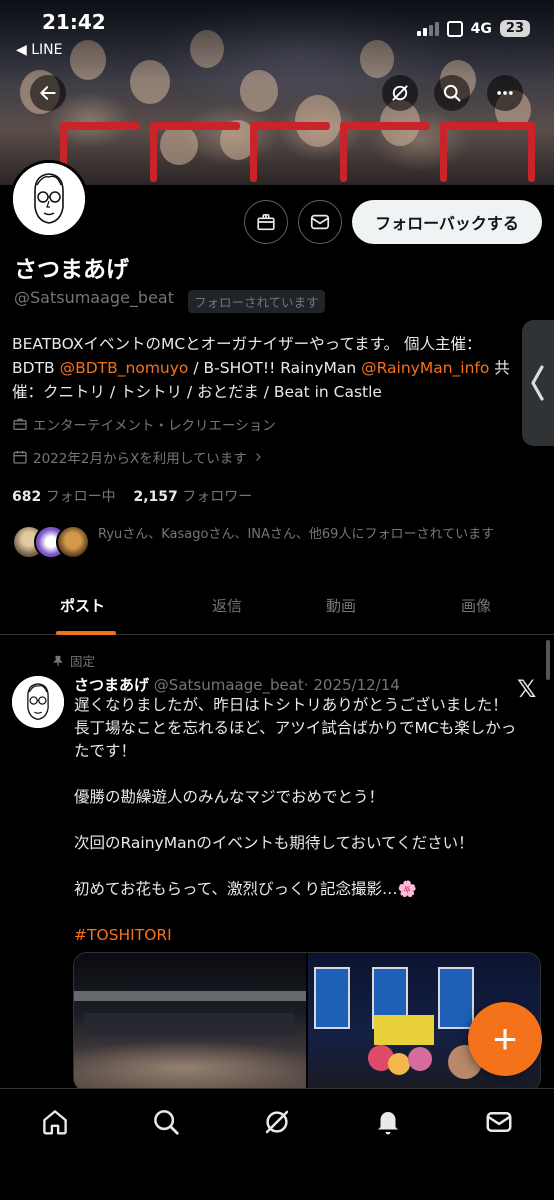  I want to click on chevron-left-icon, so click(537, 383).